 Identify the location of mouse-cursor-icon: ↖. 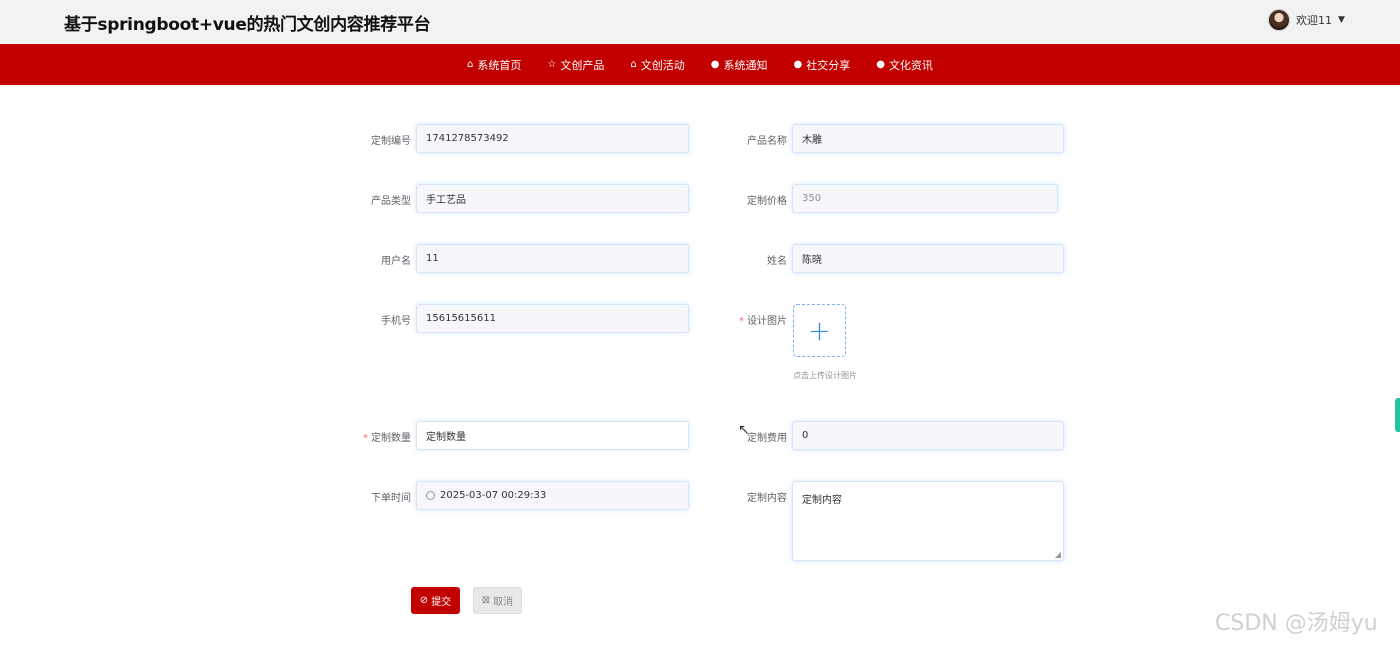
(744, 430).